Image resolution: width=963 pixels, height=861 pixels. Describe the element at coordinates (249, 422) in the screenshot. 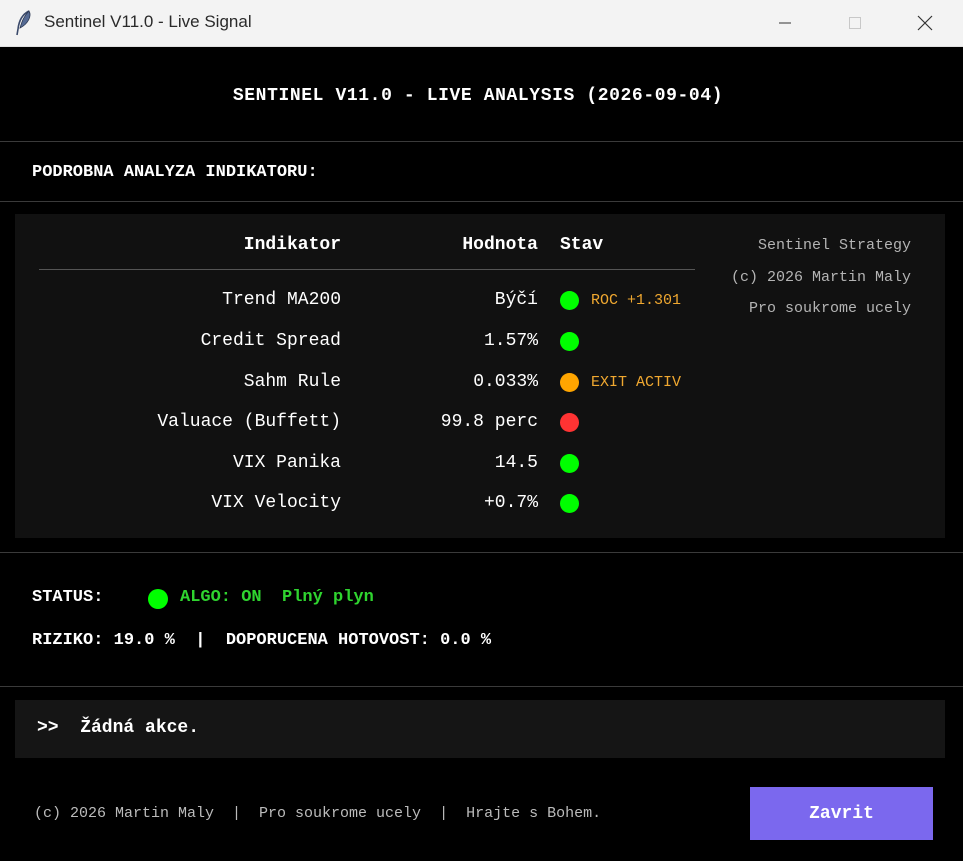

I see `indicator-name: Valuace (Buffett)` at that location.